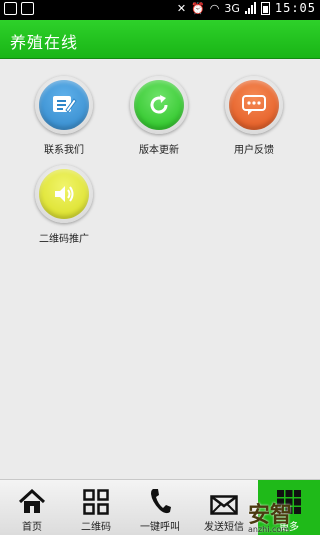  What do you see at coordinates (160, 10) in the screenshot?
I see `status-bar: ✕ ⏰ ◠ 3G 15:05` at bounding box center [160, 10].